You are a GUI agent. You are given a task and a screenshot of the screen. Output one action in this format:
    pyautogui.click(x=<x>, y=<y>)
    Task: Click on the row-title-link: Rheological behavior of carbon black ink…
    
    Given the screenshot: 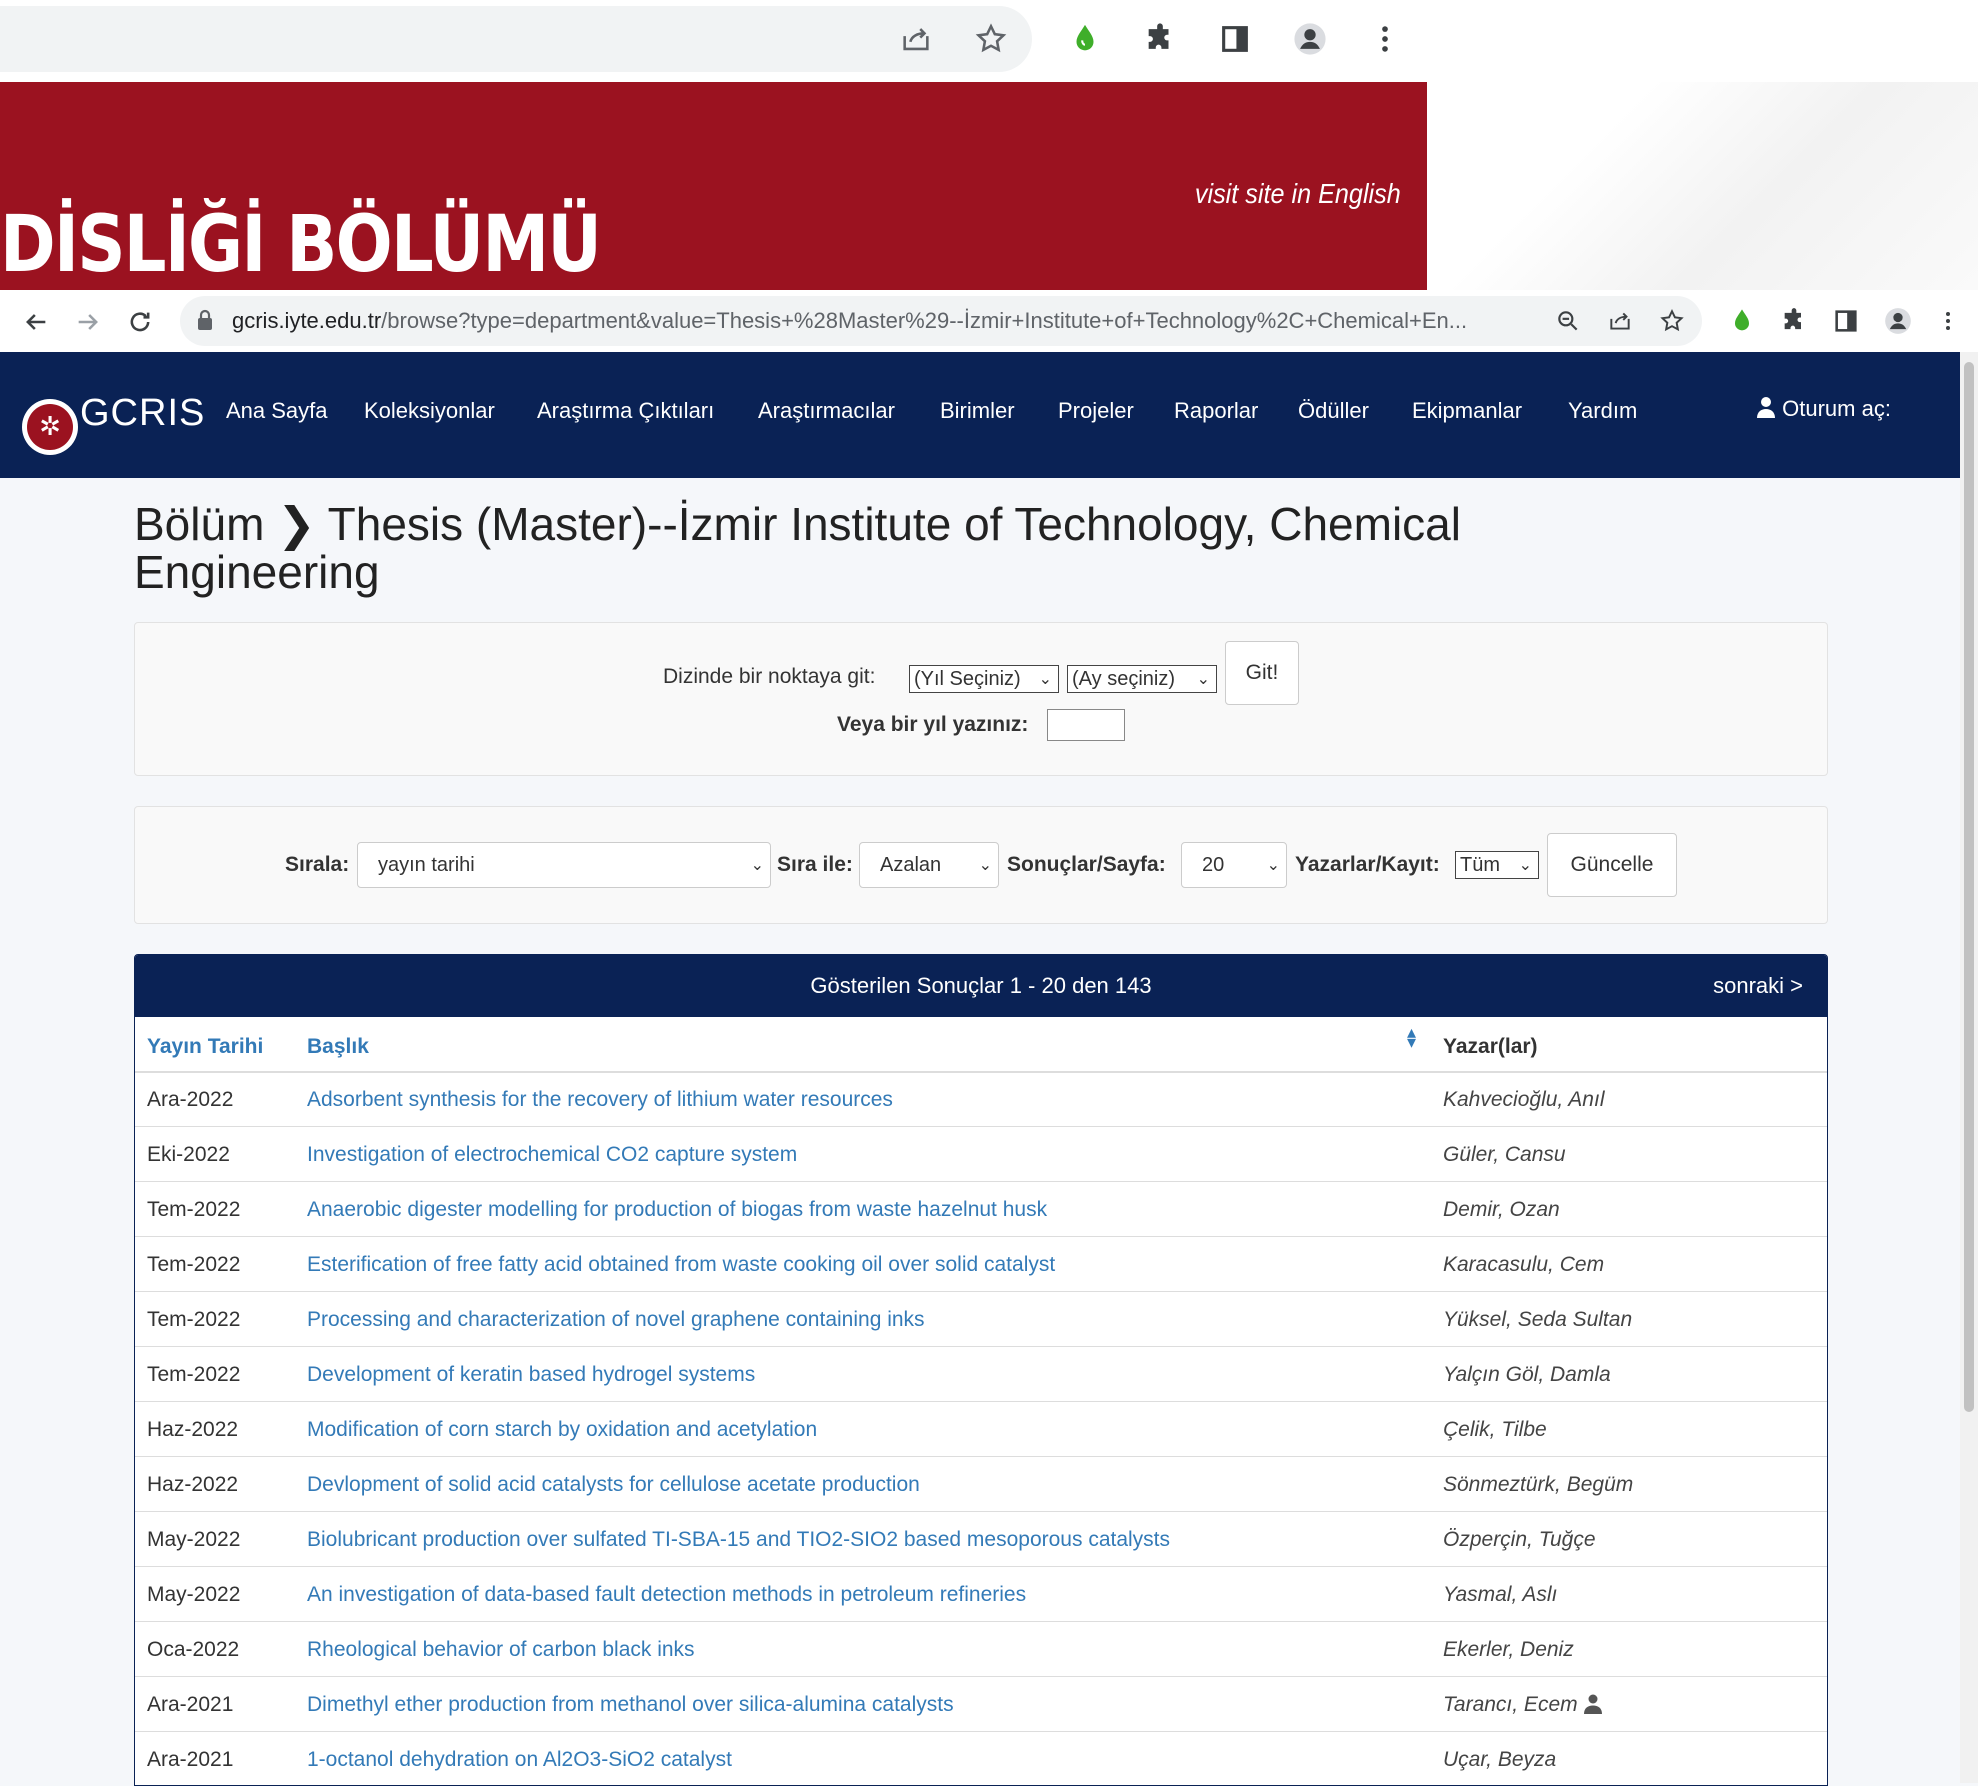 What is the action you would take?
    pyautogui.click(x=501, y=1650)
    